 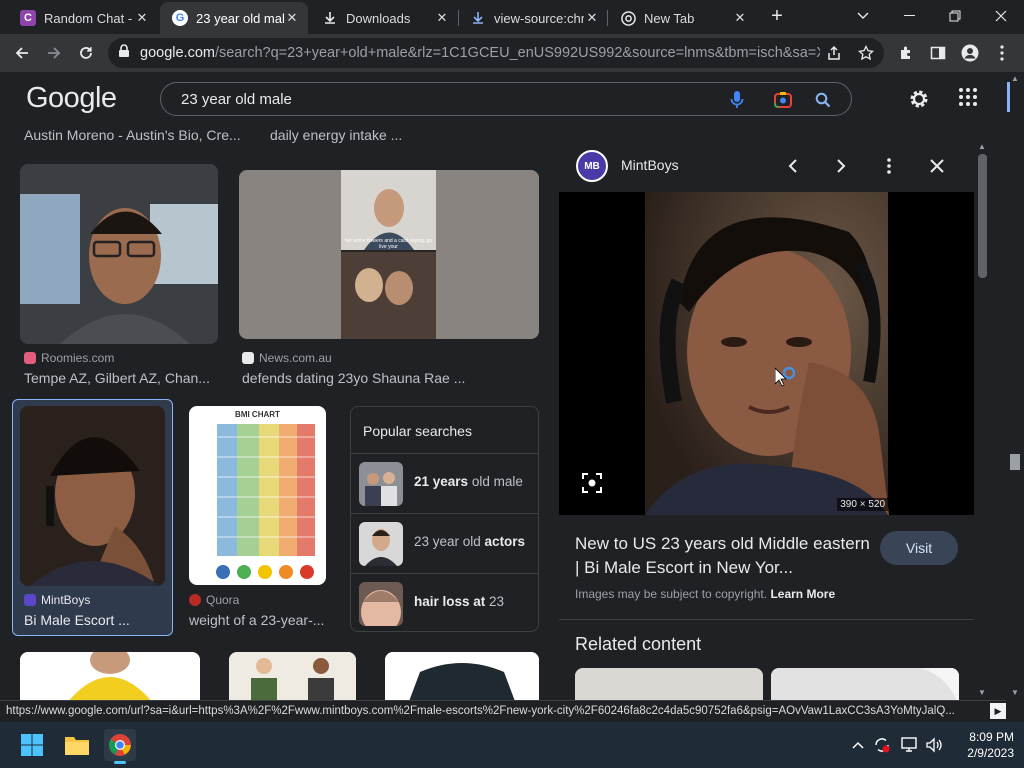 I want to click on result-source: News.com.au, so click(x=287, y=358).